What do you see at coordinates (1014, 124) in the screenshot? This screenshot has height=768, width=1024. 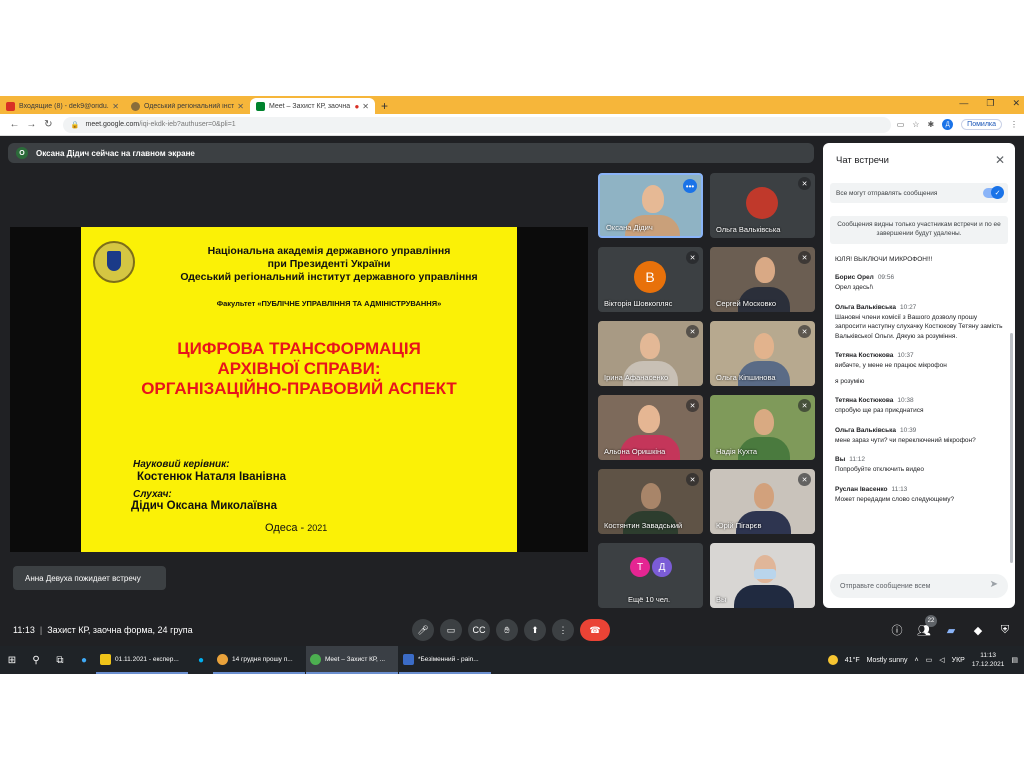 I see `menu-icon: ⋮` at bounding box center [1014, 124].